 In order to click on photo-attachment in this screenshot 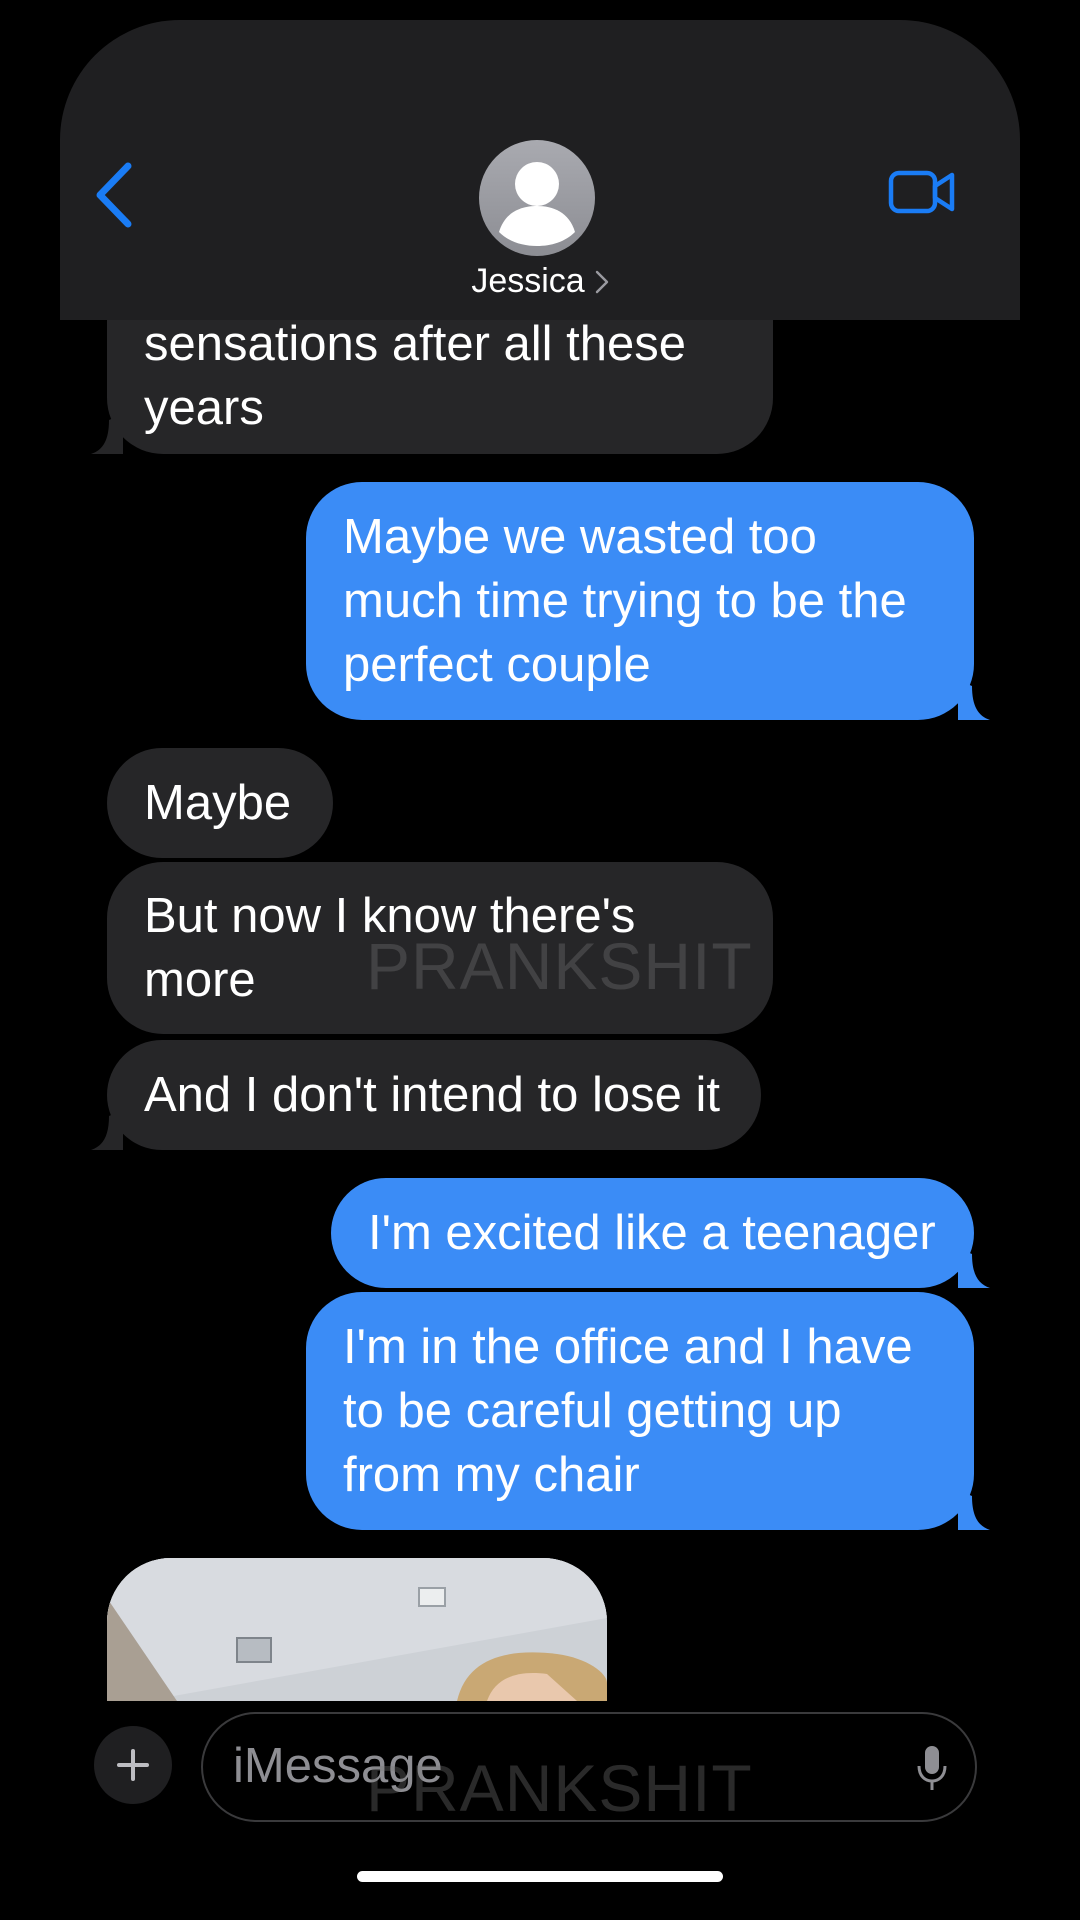, I will do `click(357, 1629)`.